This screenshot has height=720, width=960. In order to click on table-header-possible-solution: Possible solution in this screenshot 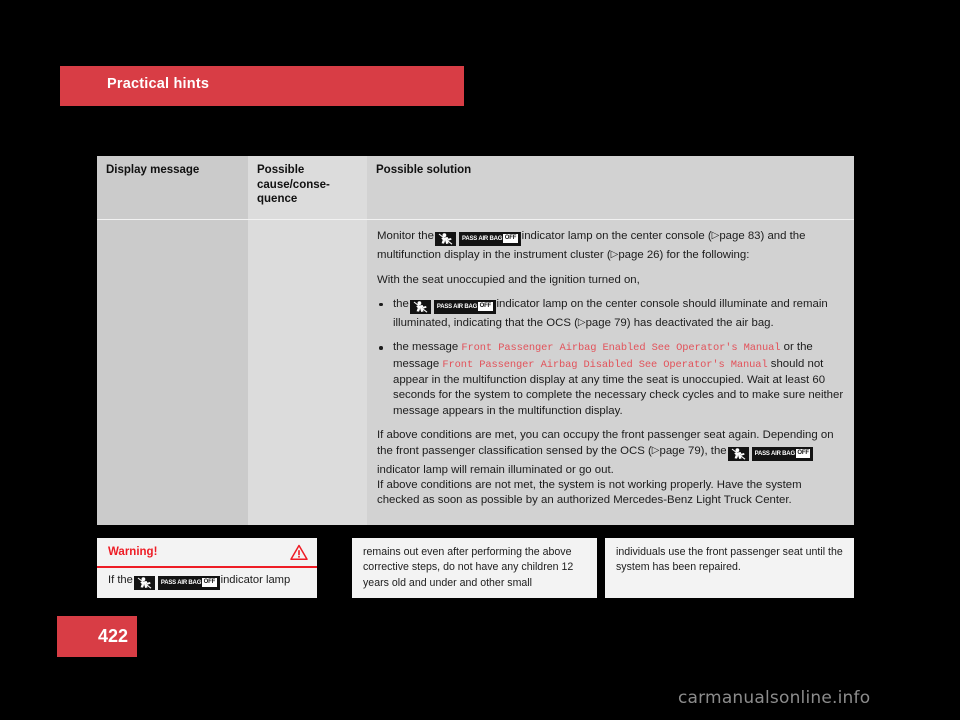, I will do `click(610, 187)`.